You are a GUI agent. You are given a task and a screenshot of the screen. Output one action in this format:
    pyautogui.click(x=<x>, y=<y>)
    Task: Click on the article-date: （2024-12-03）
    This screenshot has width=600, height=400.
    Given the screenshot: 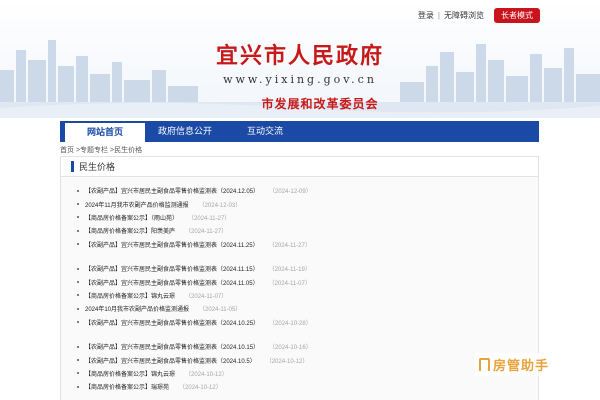 What is the action you would take?
    pyautogui.click(x=220, y=205)
    